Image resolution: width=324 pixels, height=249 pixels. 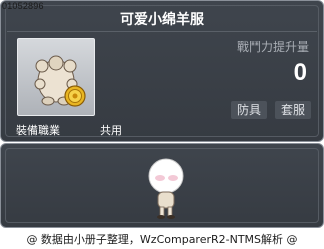 What do you see at coordinates (248, 110) in the screenshot?
I see `tag-defense: 防具` at bounding box center [248, 110].